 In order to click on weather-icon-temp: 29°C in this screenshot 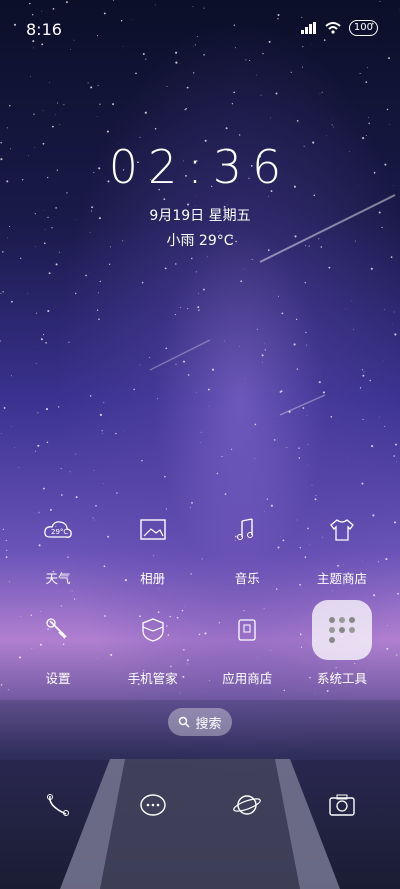, I will do `click(59, 532)`.